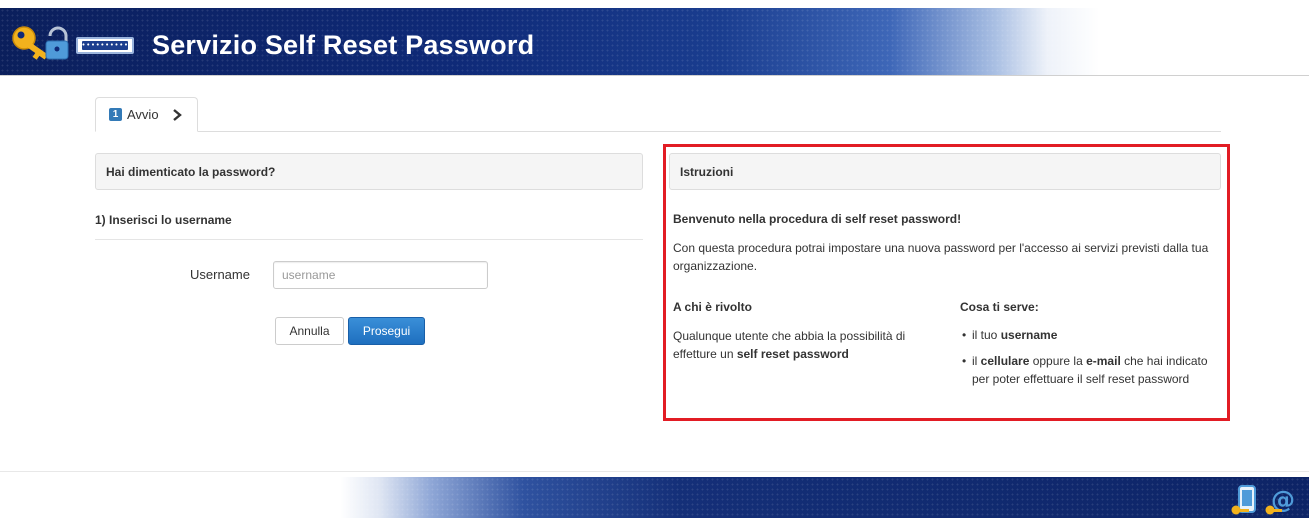  Describe the element at coordinates (986, 335) in the screenshot. I see `req-1-text: il tuo` at that location.